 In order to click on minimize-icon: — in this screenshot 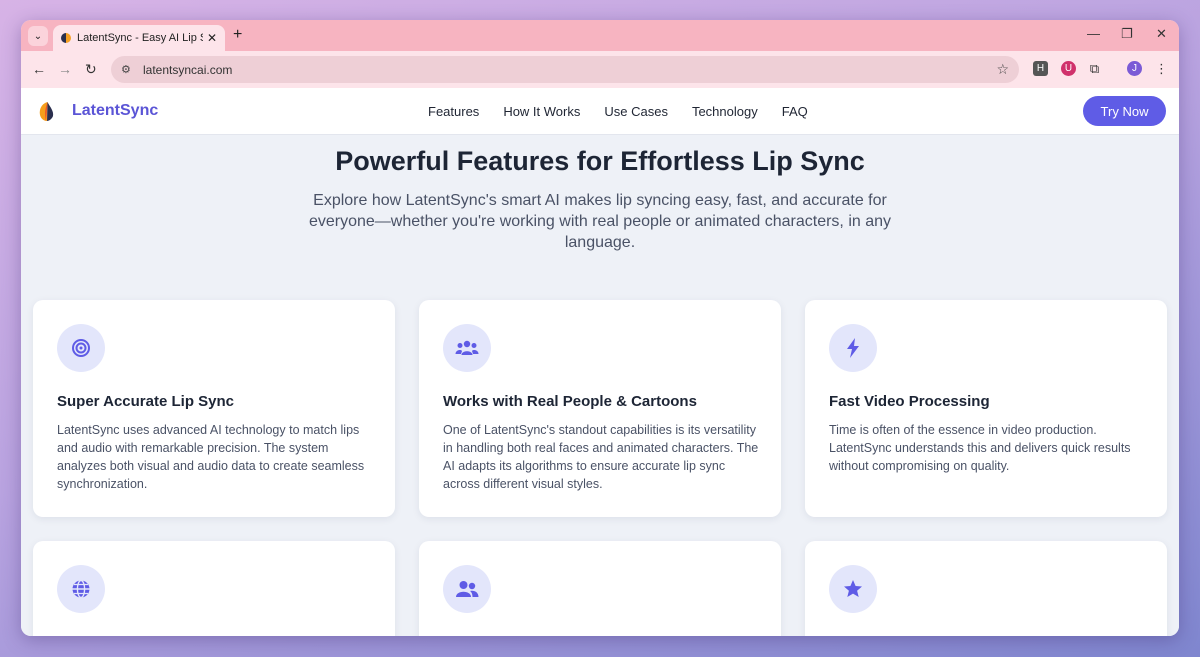, I will do `click(1093, 33)`.